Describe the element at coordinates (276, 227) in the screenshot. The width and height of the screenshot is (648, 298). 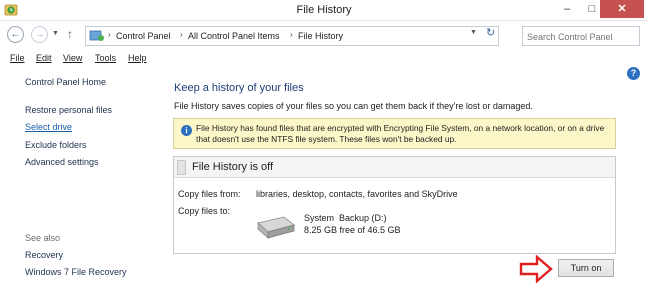
I see `hard-drive-icon` at that location.